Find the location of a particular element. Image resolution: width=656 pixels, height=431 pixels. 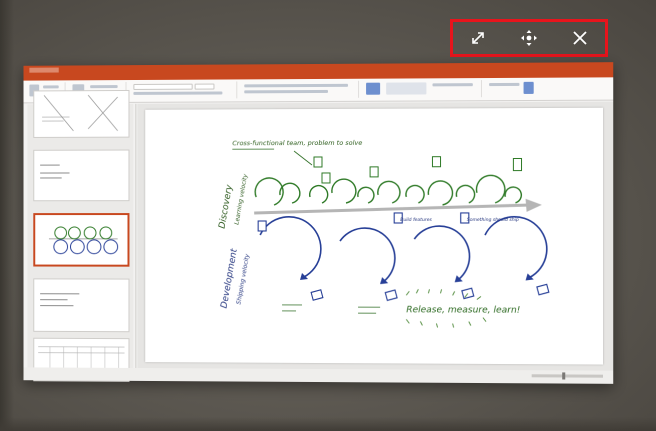

font-size-select is located at coordinates (205, 87).